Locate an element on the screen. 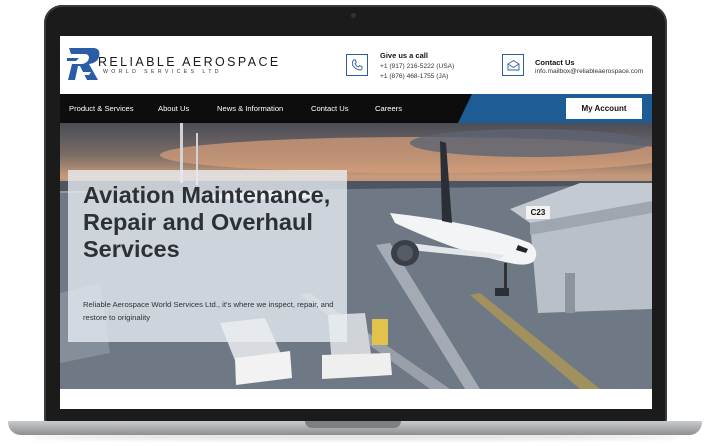 This screenshot has width=711, height=446. nav-item-about-us: About Us is located at coordinates (173, 108).